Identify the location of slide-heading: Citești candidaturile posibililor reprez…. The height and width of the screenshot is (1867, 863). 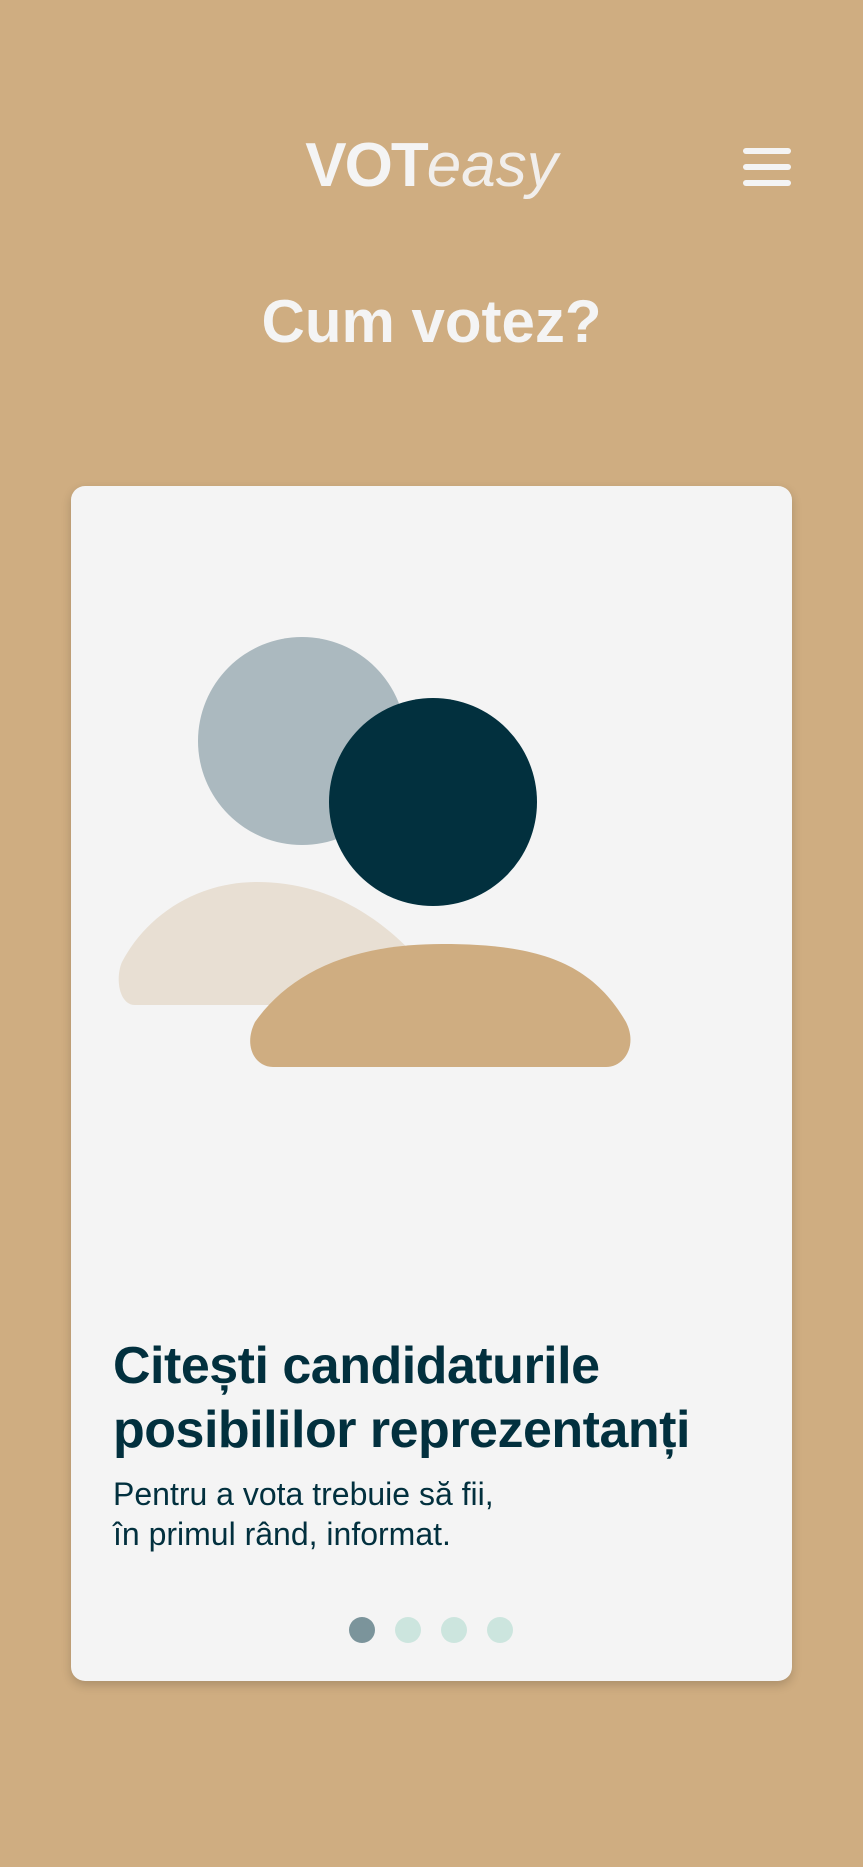
(443, 1398).